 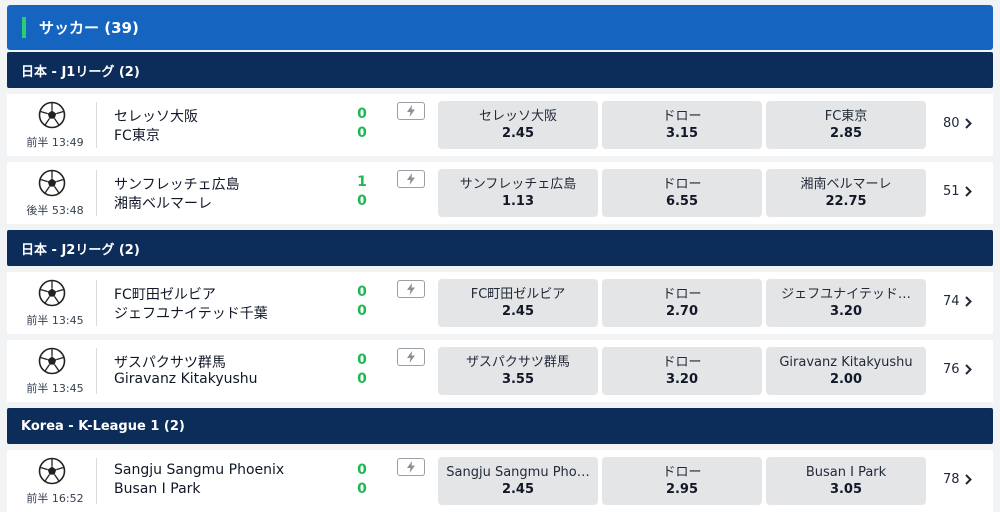 What do you see at coordinates (518, 184) in the screenshot?
I see `odds-label-home: サンフレッチェ広島` at bounding box center [518, 184].